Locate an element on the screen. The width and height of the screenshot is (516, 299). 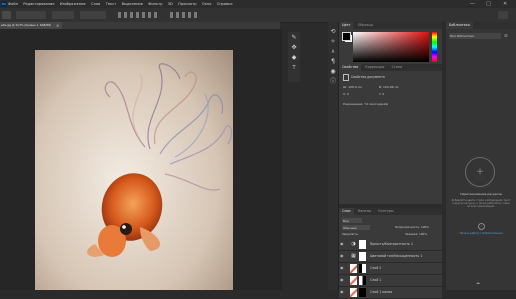
y-value: Y: 0 is located at coordinates (381, 94).